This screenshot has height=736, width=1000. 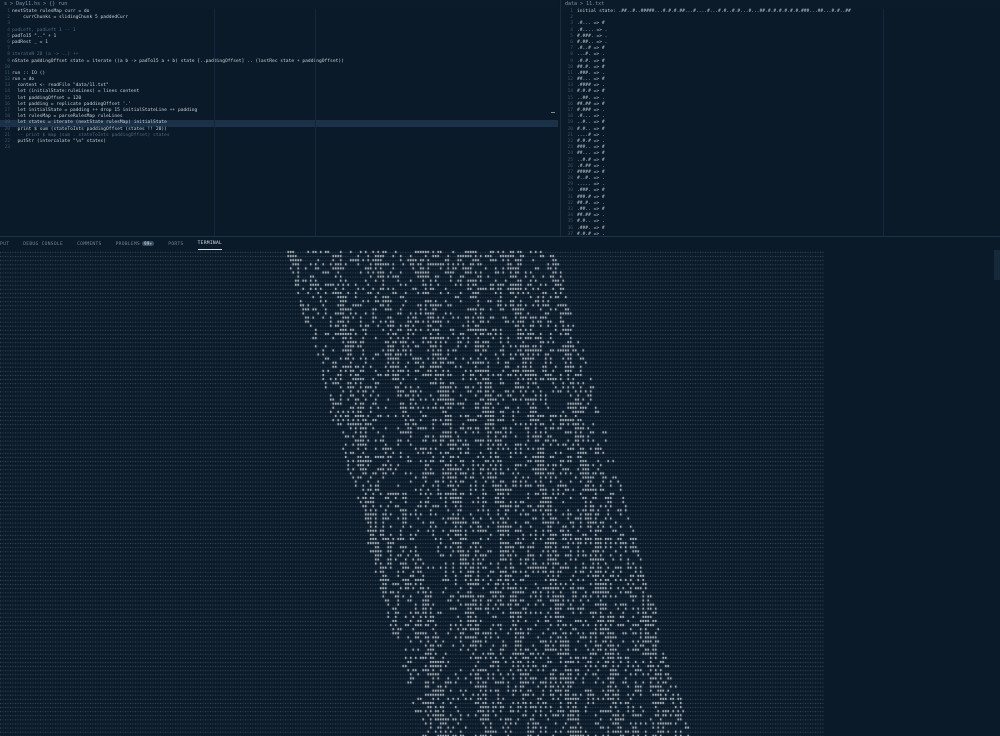 What do you see at coordinates (89, 244) in the screenshot?
I see `tab-comments: COMMENTS` at bounding box center [89, 244].